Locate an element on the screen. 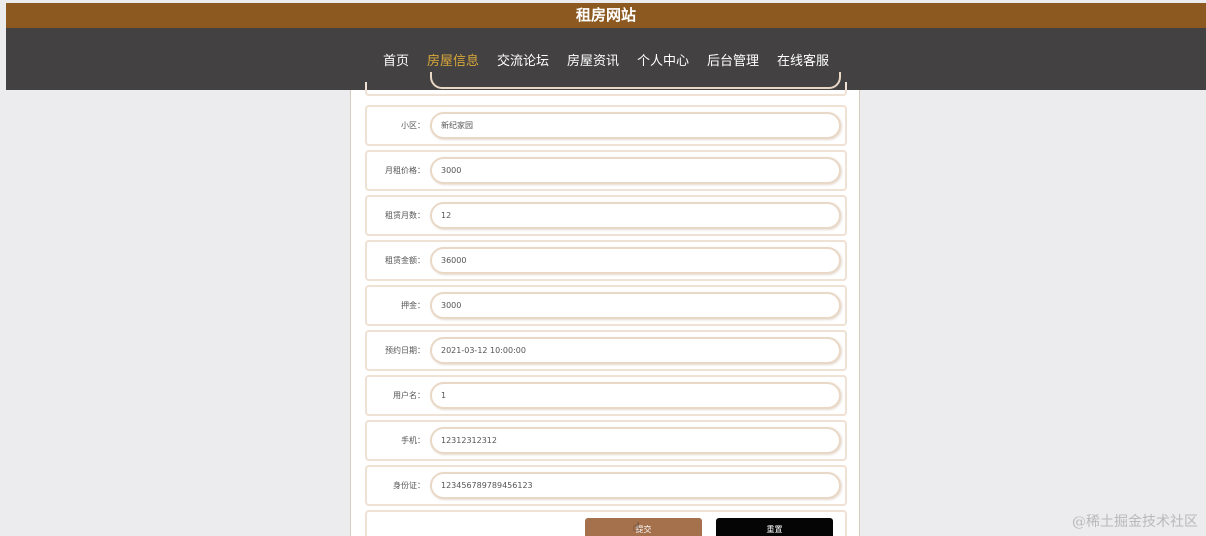  id-card-input: 123456789789456123 is located at coordinates (635, 485).